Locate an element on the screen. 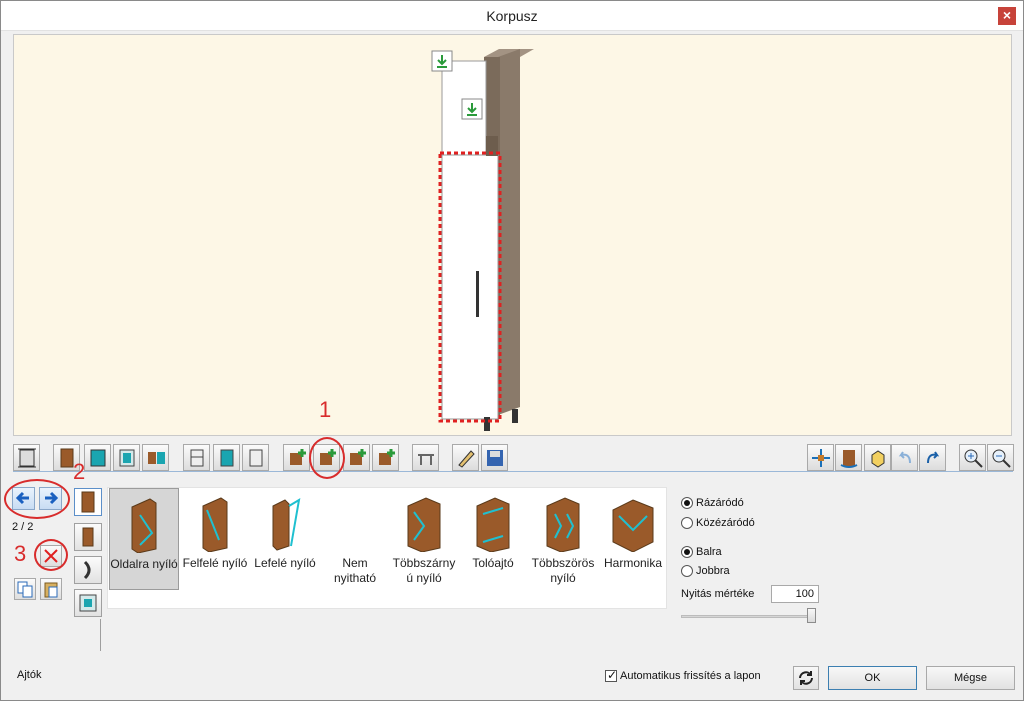 The height and width of the screenshot is (701, 1024). annotation-2: 2 is located at coordinates (79, 471).